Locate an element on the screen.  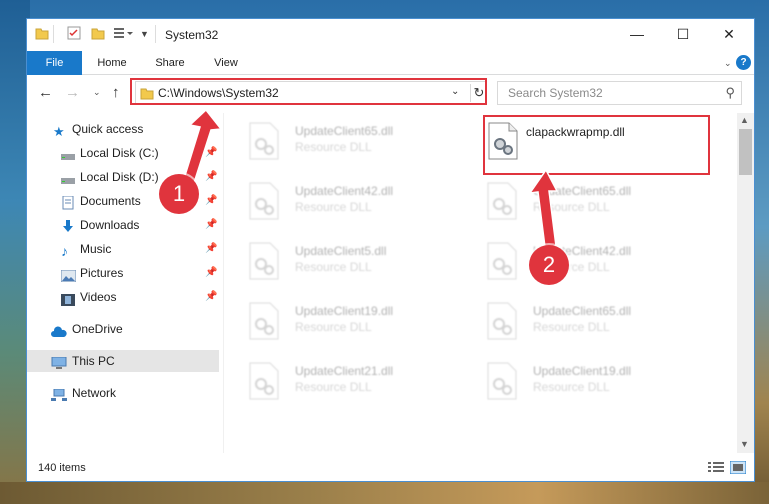
close-button: ✕ is located at coordinates (729, 34).